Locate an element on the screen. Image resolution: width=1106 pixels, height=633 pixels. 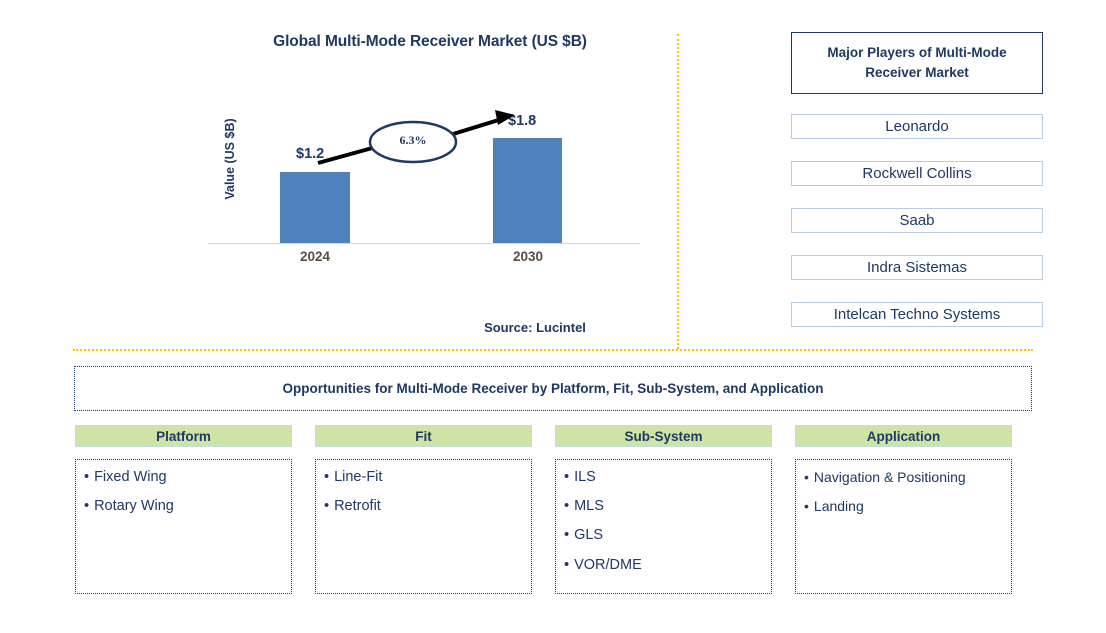
player-row: Indra Sistemas is located at coordinates (917, 267).